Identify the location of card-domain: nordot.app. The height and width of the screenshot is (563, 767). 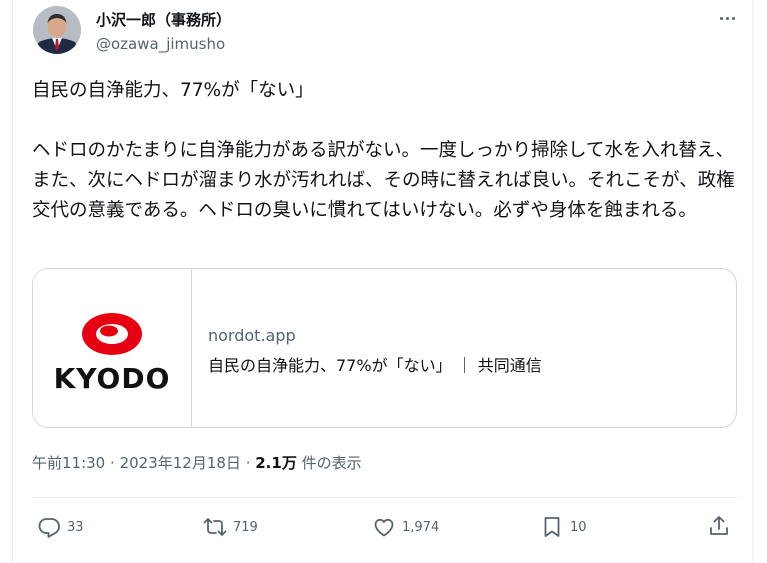
(252, 335).